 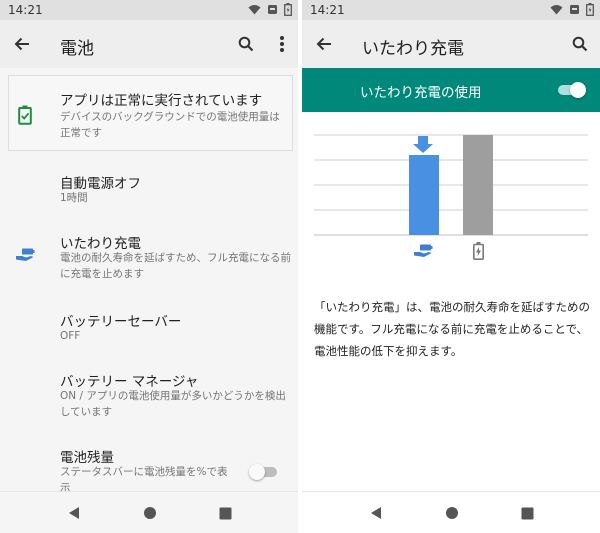 I want to click on limit-arrow-icon, so click(x=423, y=144).